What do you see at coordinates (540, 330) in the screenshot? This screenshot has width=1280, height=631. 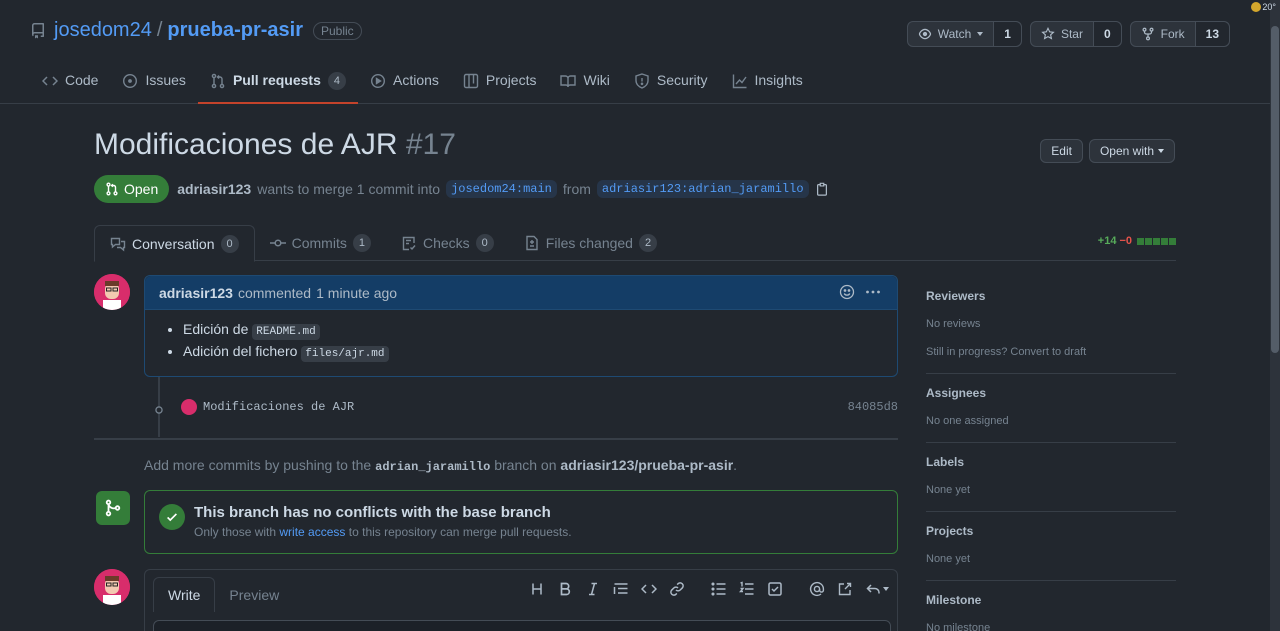 I see `list-item: Edición de README.md` at bounding box center [540, 330].